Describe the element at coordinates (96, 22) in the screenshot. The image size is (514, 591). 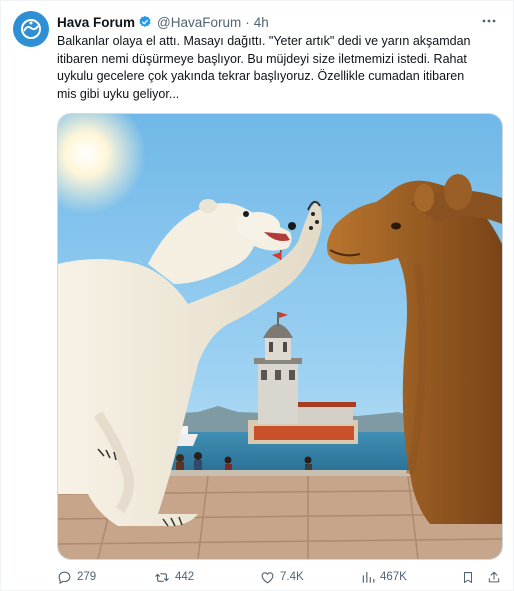
I see `author-name: Hava Forum` at that location.